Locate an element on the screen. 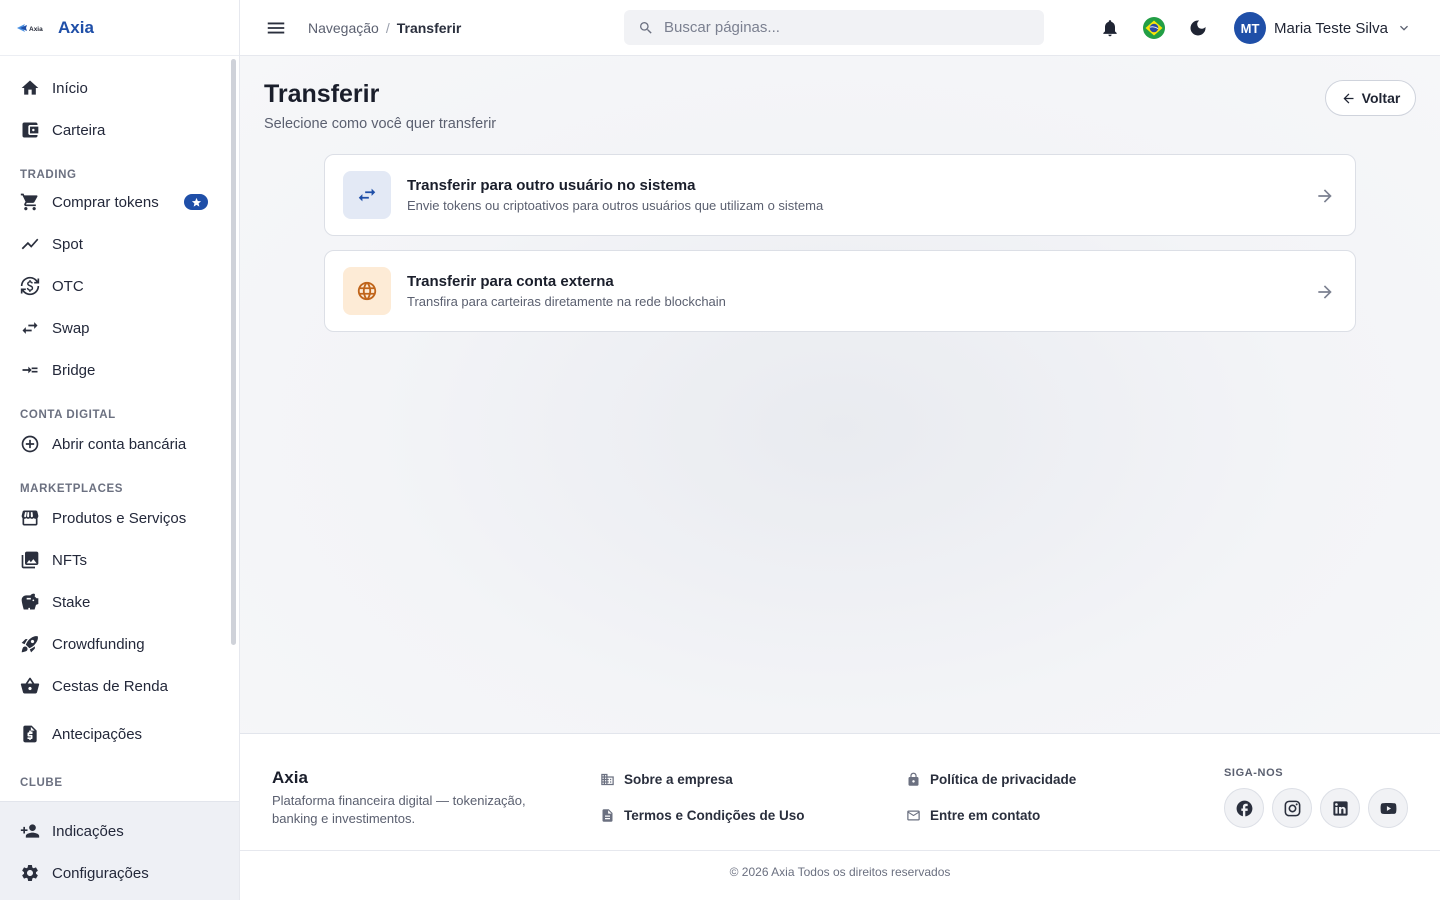 This screenshot has width=1440, height=900. back-button: Voltar is located at coordinates (1370, 98).